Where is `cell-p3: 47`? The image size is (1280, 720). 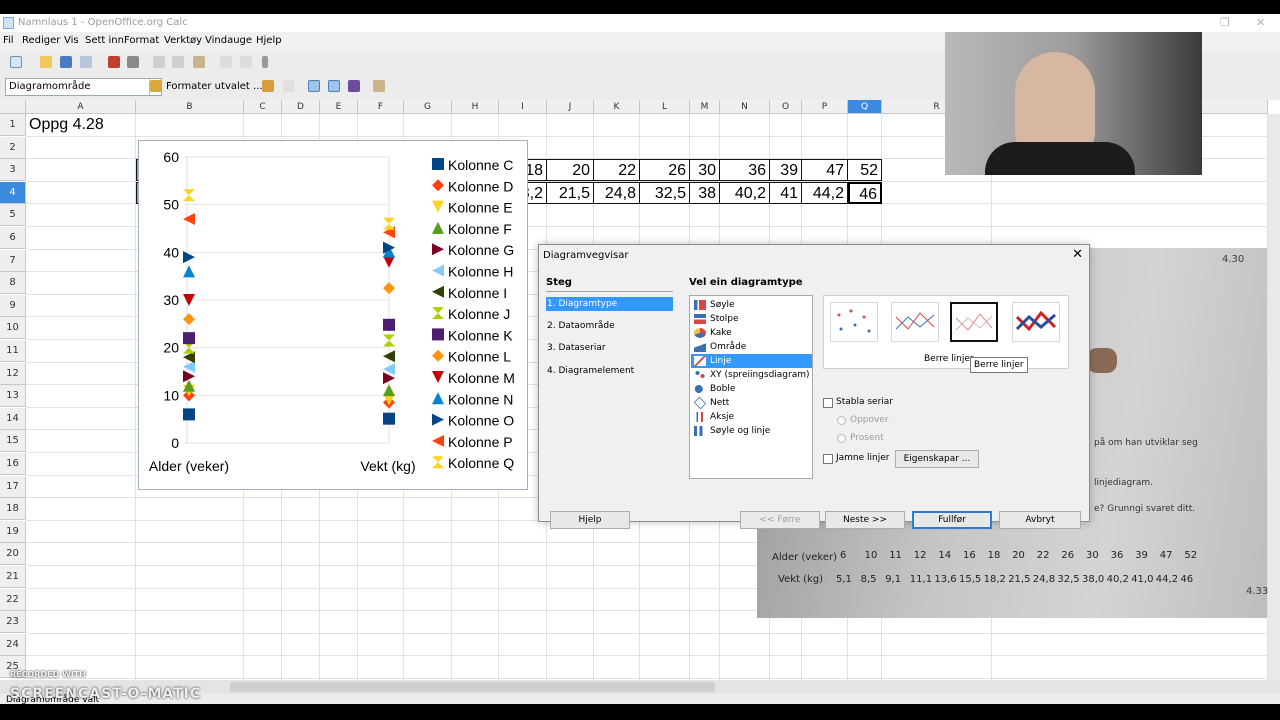 cell-p3: 47 is located at coordinates (825, 170).